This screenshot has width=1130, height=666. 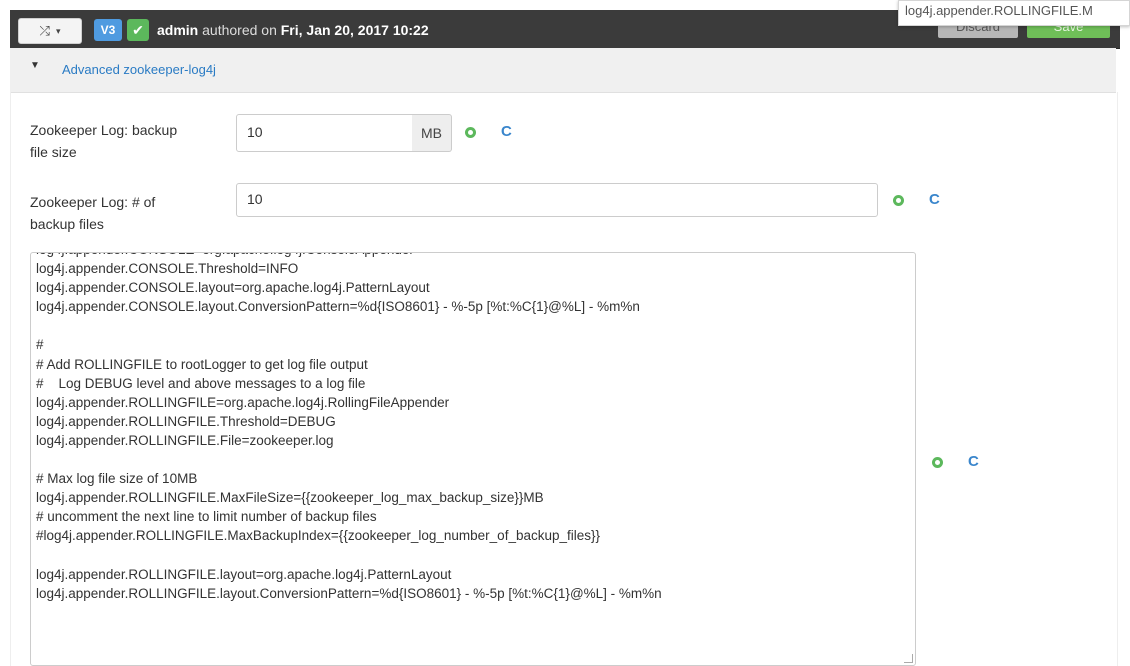 What do you see at coordinates (92, 213) in the screenshot?
I see `backup-files-label: Zookeeper Log: # of backup files` at bounding box center [92, 213].